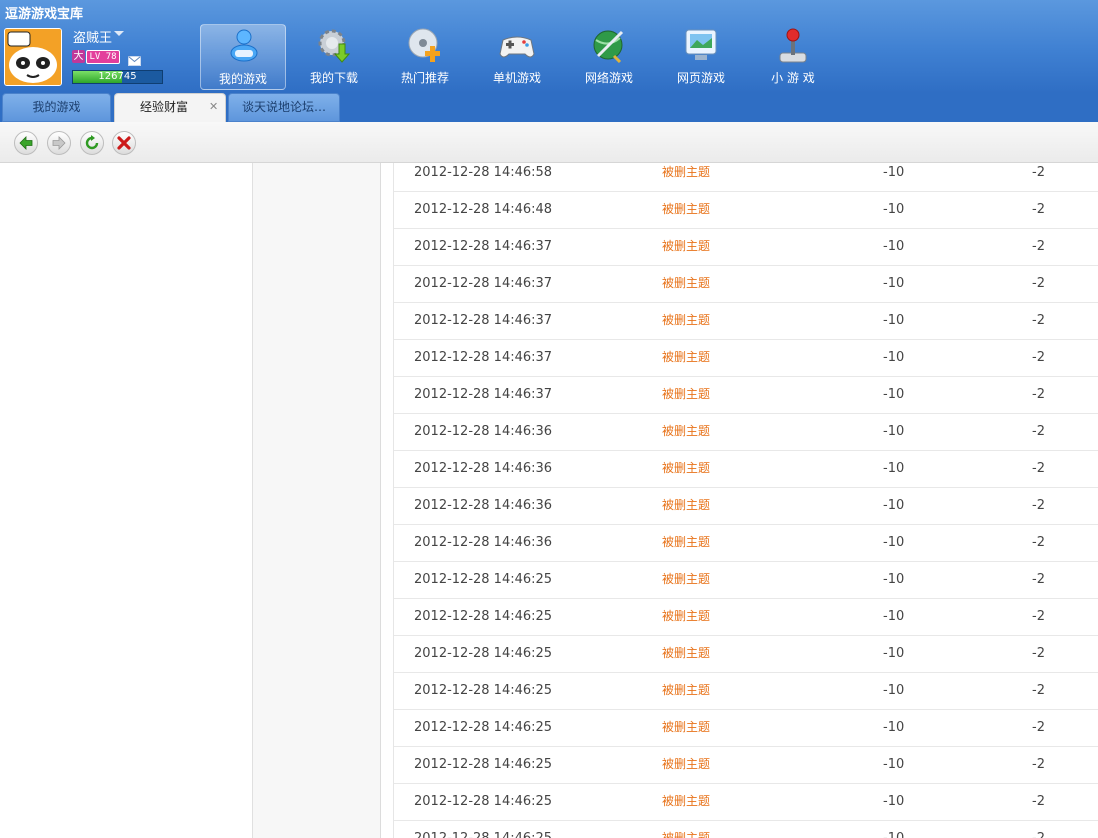 This screenshot has width=1098, height=838. Describe the element at coordinates (609, 45) in the screenshot. I see `globe-sword-icon` at that location.